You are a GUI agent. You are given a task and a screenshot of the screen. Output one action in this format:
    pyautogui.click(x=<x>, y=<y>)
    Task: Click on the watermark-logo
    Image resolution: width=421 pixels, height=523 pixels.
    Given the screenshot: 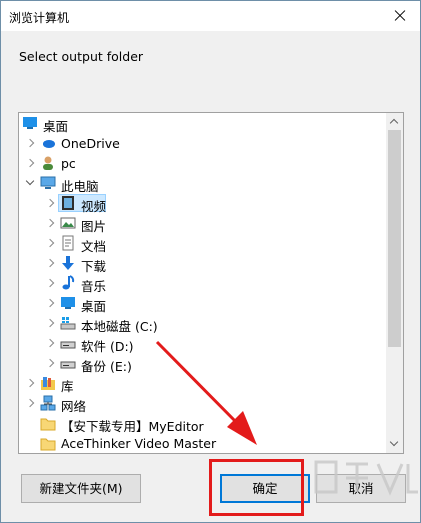 What is the action you would take?
    pyautogui.click(x=366, y=478)
    